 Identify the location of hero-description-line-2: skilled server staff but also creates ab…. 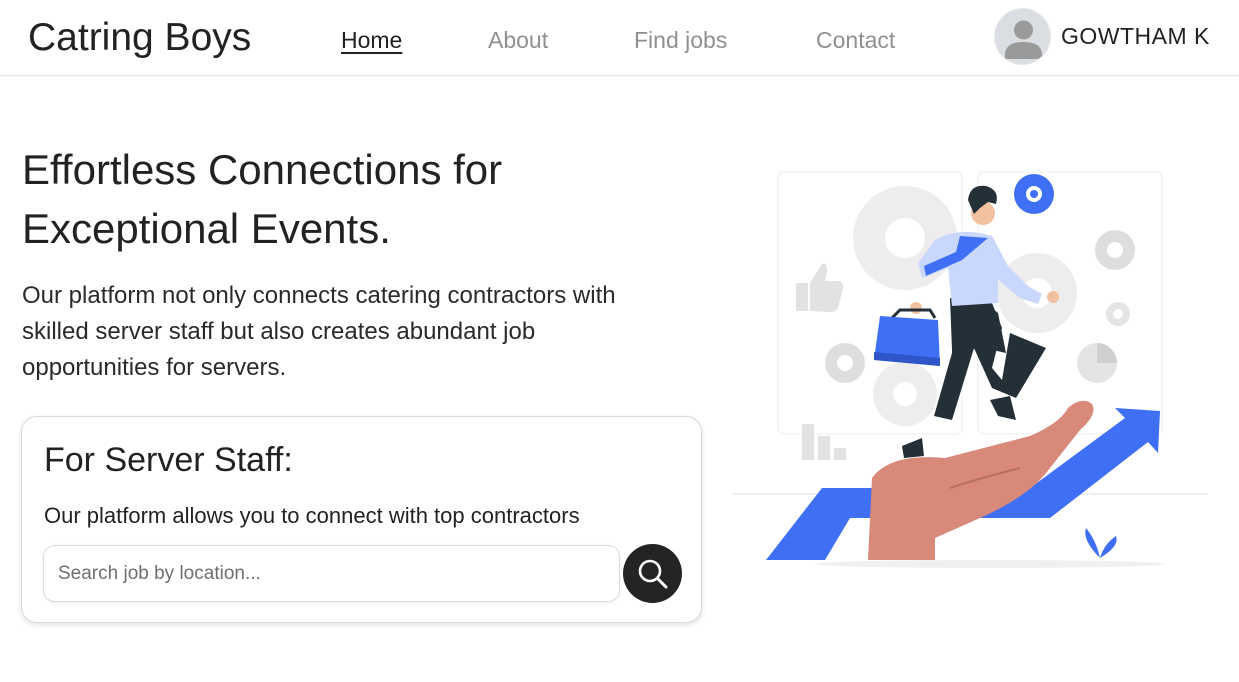
(279, 331).